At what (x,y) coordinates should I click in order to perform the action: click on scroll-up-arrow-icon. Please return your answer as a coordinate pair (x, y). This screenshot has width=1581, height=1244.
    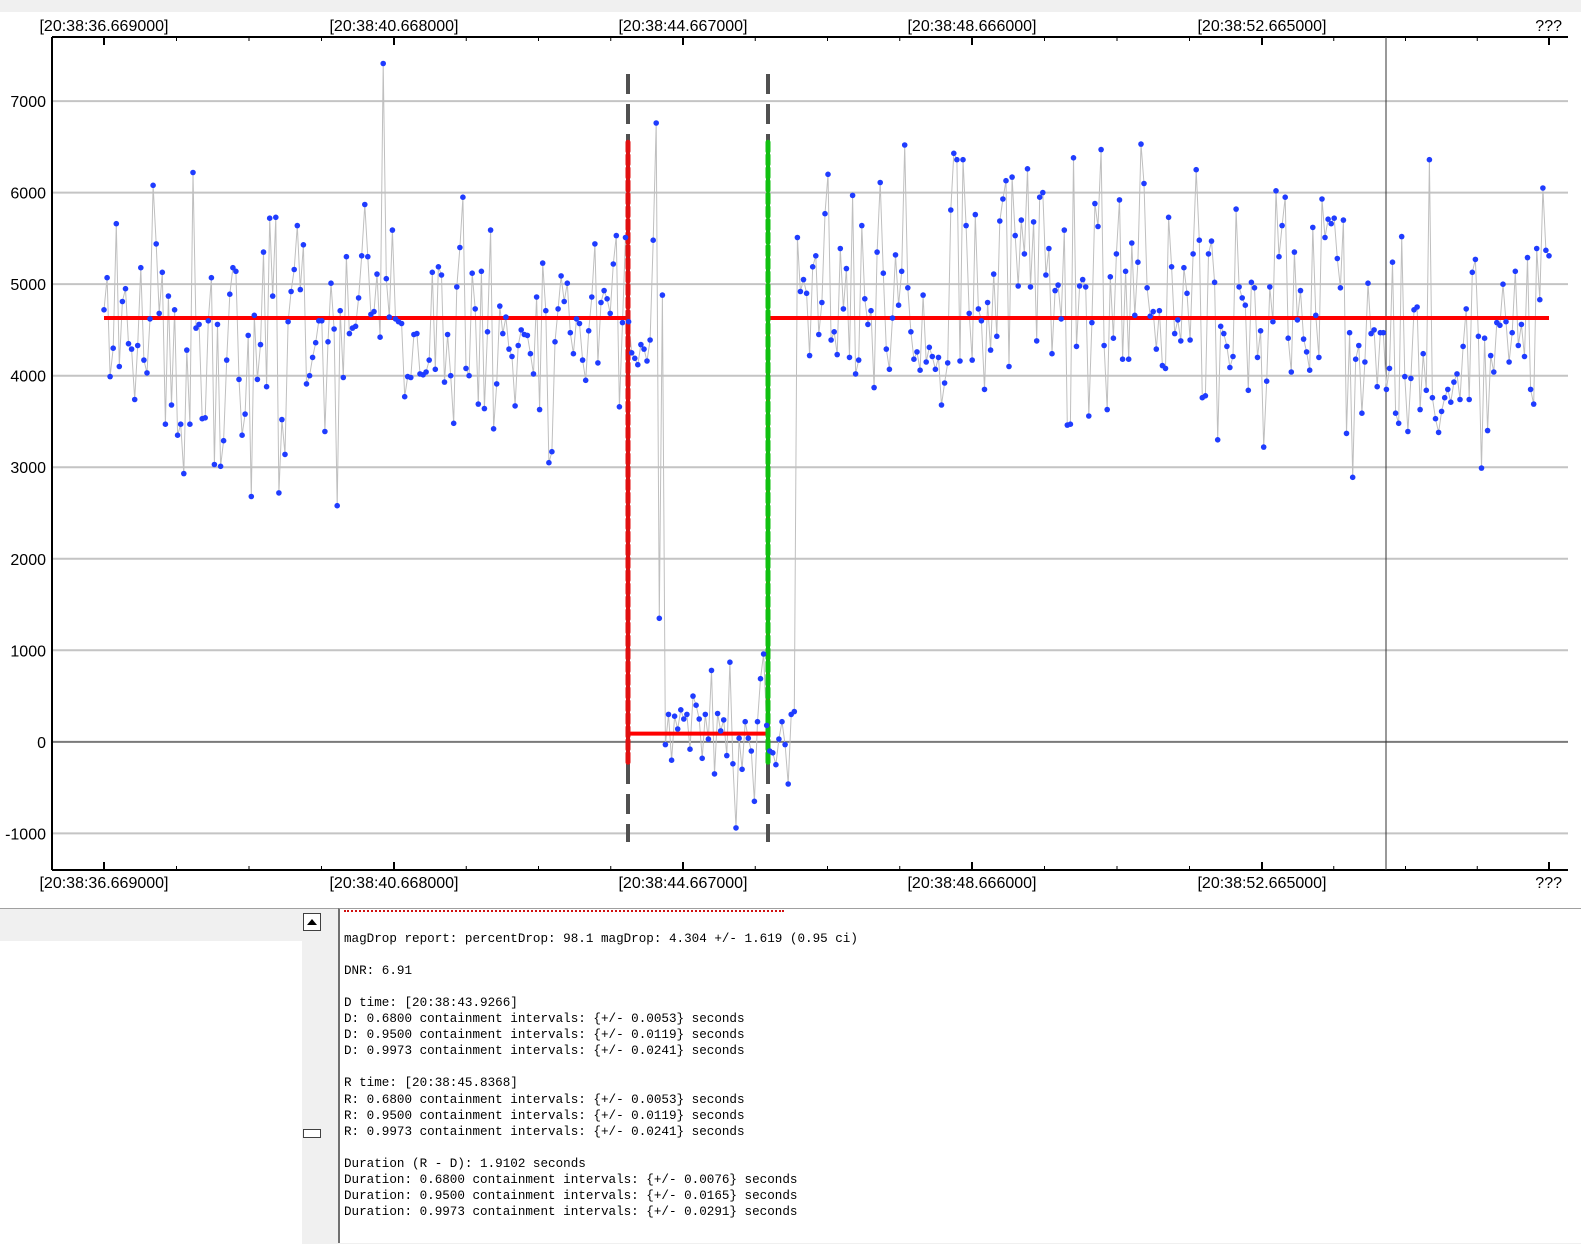
    Looking at the image, I should click on (312, 922).